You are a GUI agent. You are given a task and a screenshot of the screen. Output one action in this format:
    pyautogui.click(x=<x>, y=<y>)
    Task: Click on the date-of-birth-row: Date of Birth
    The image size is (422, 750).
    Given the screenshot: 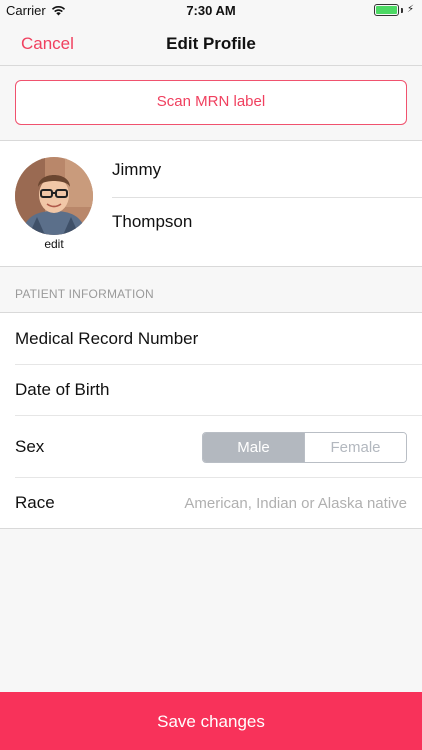 What is the action you would take?
    pyautogui.click(x=211, y=389)
    